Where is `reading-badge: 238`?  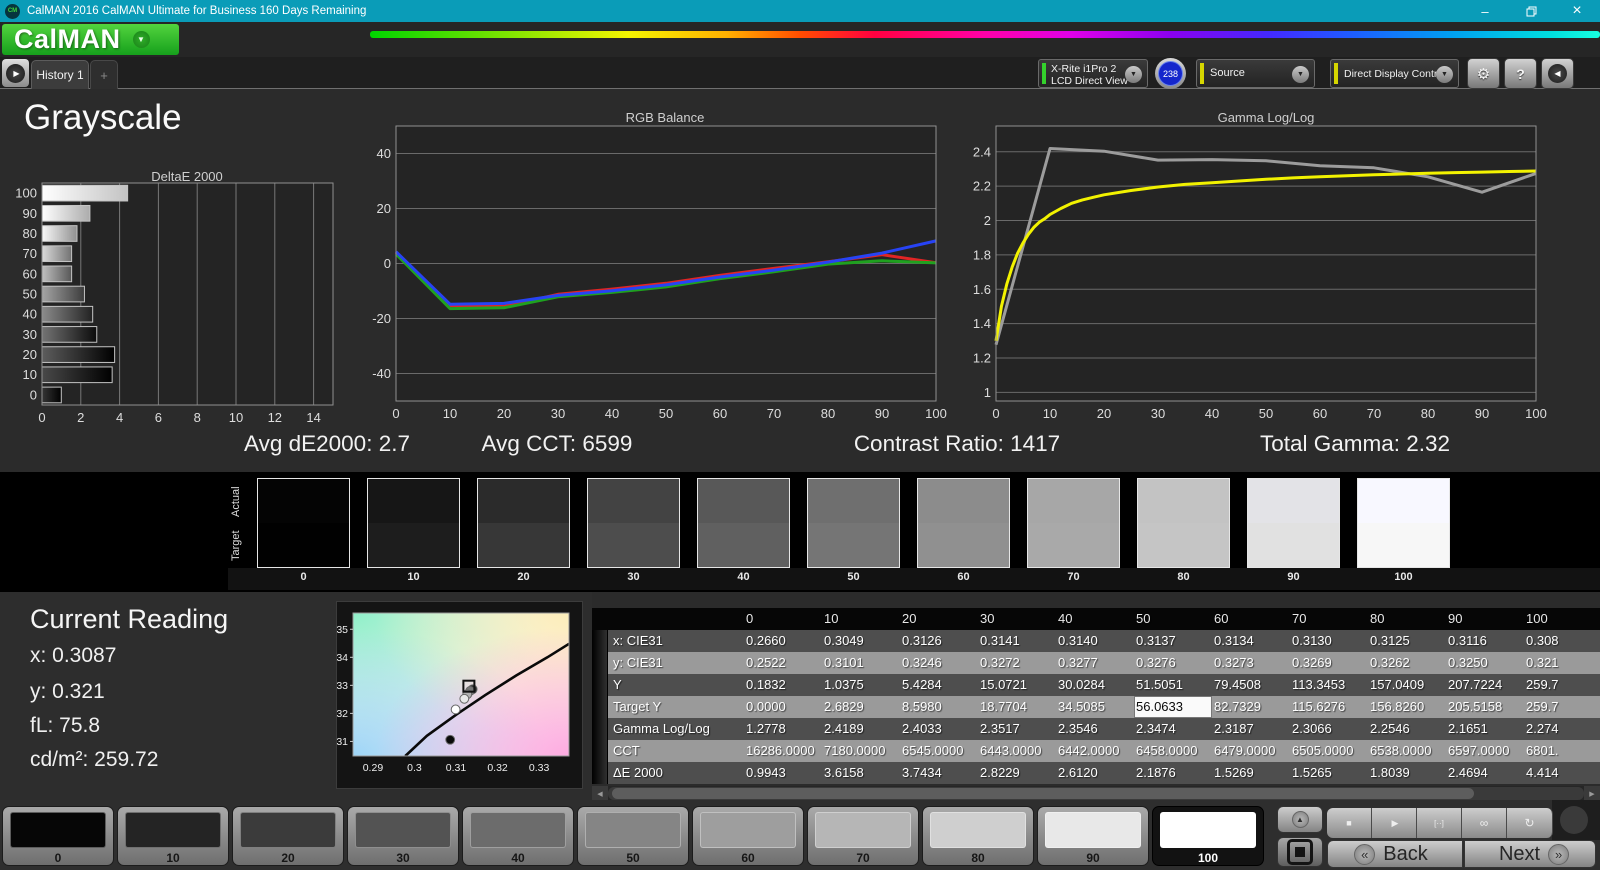
reading-badge: 238 is located at coordinates (1170, 73).